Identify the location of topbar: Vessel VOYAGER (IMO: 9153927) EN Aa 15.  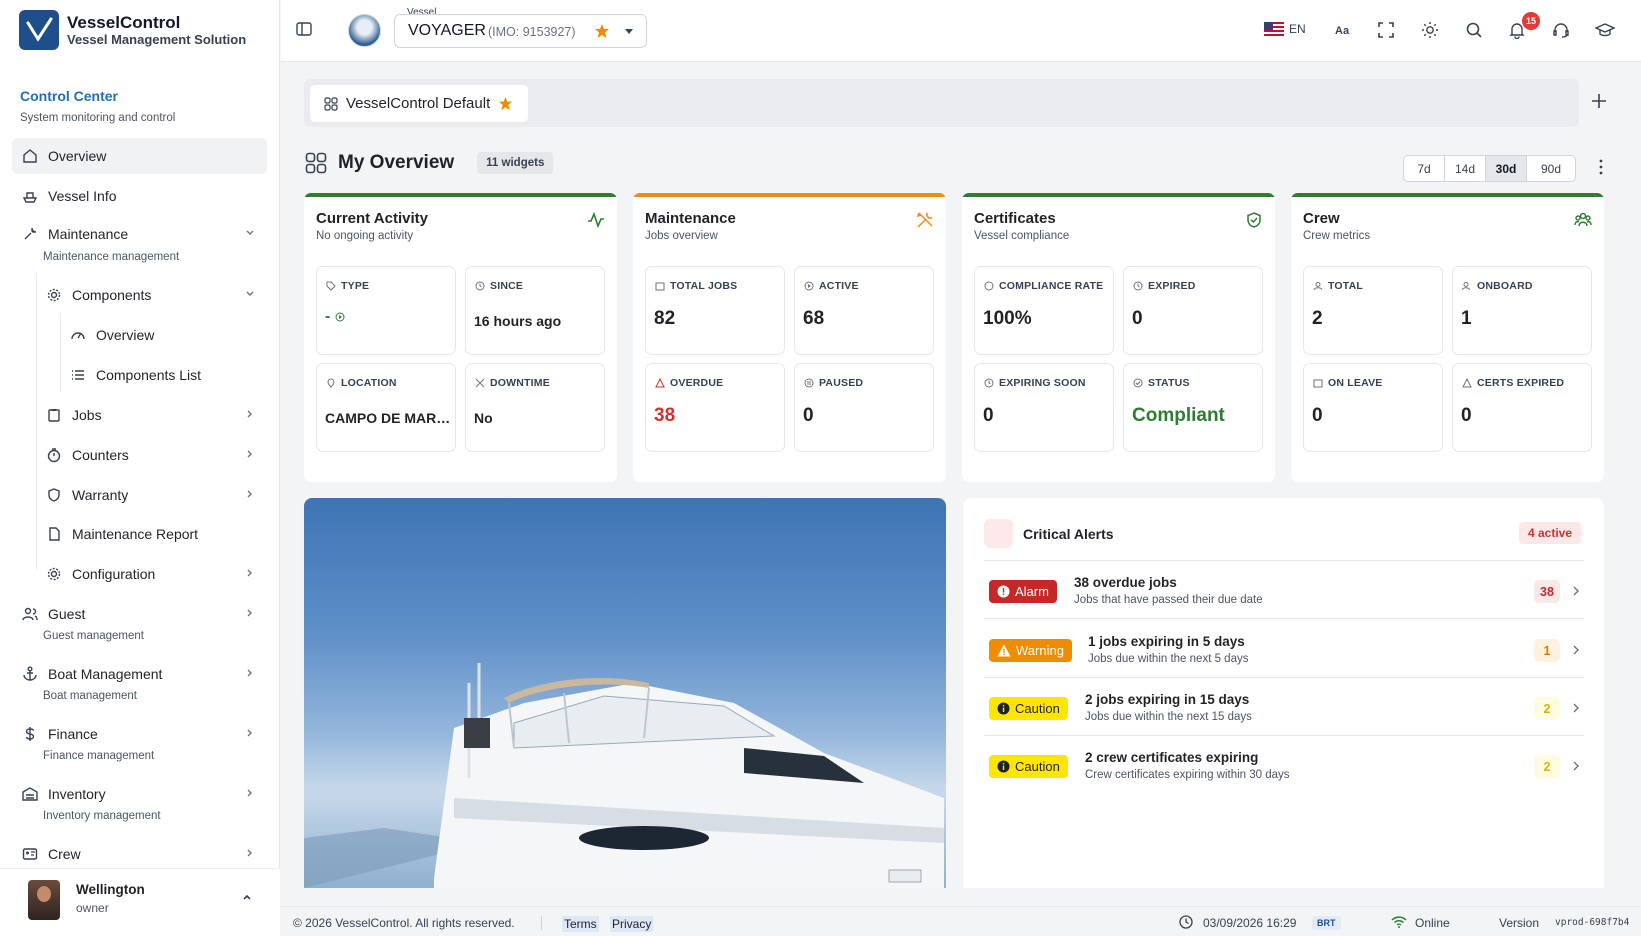
(961, 31).